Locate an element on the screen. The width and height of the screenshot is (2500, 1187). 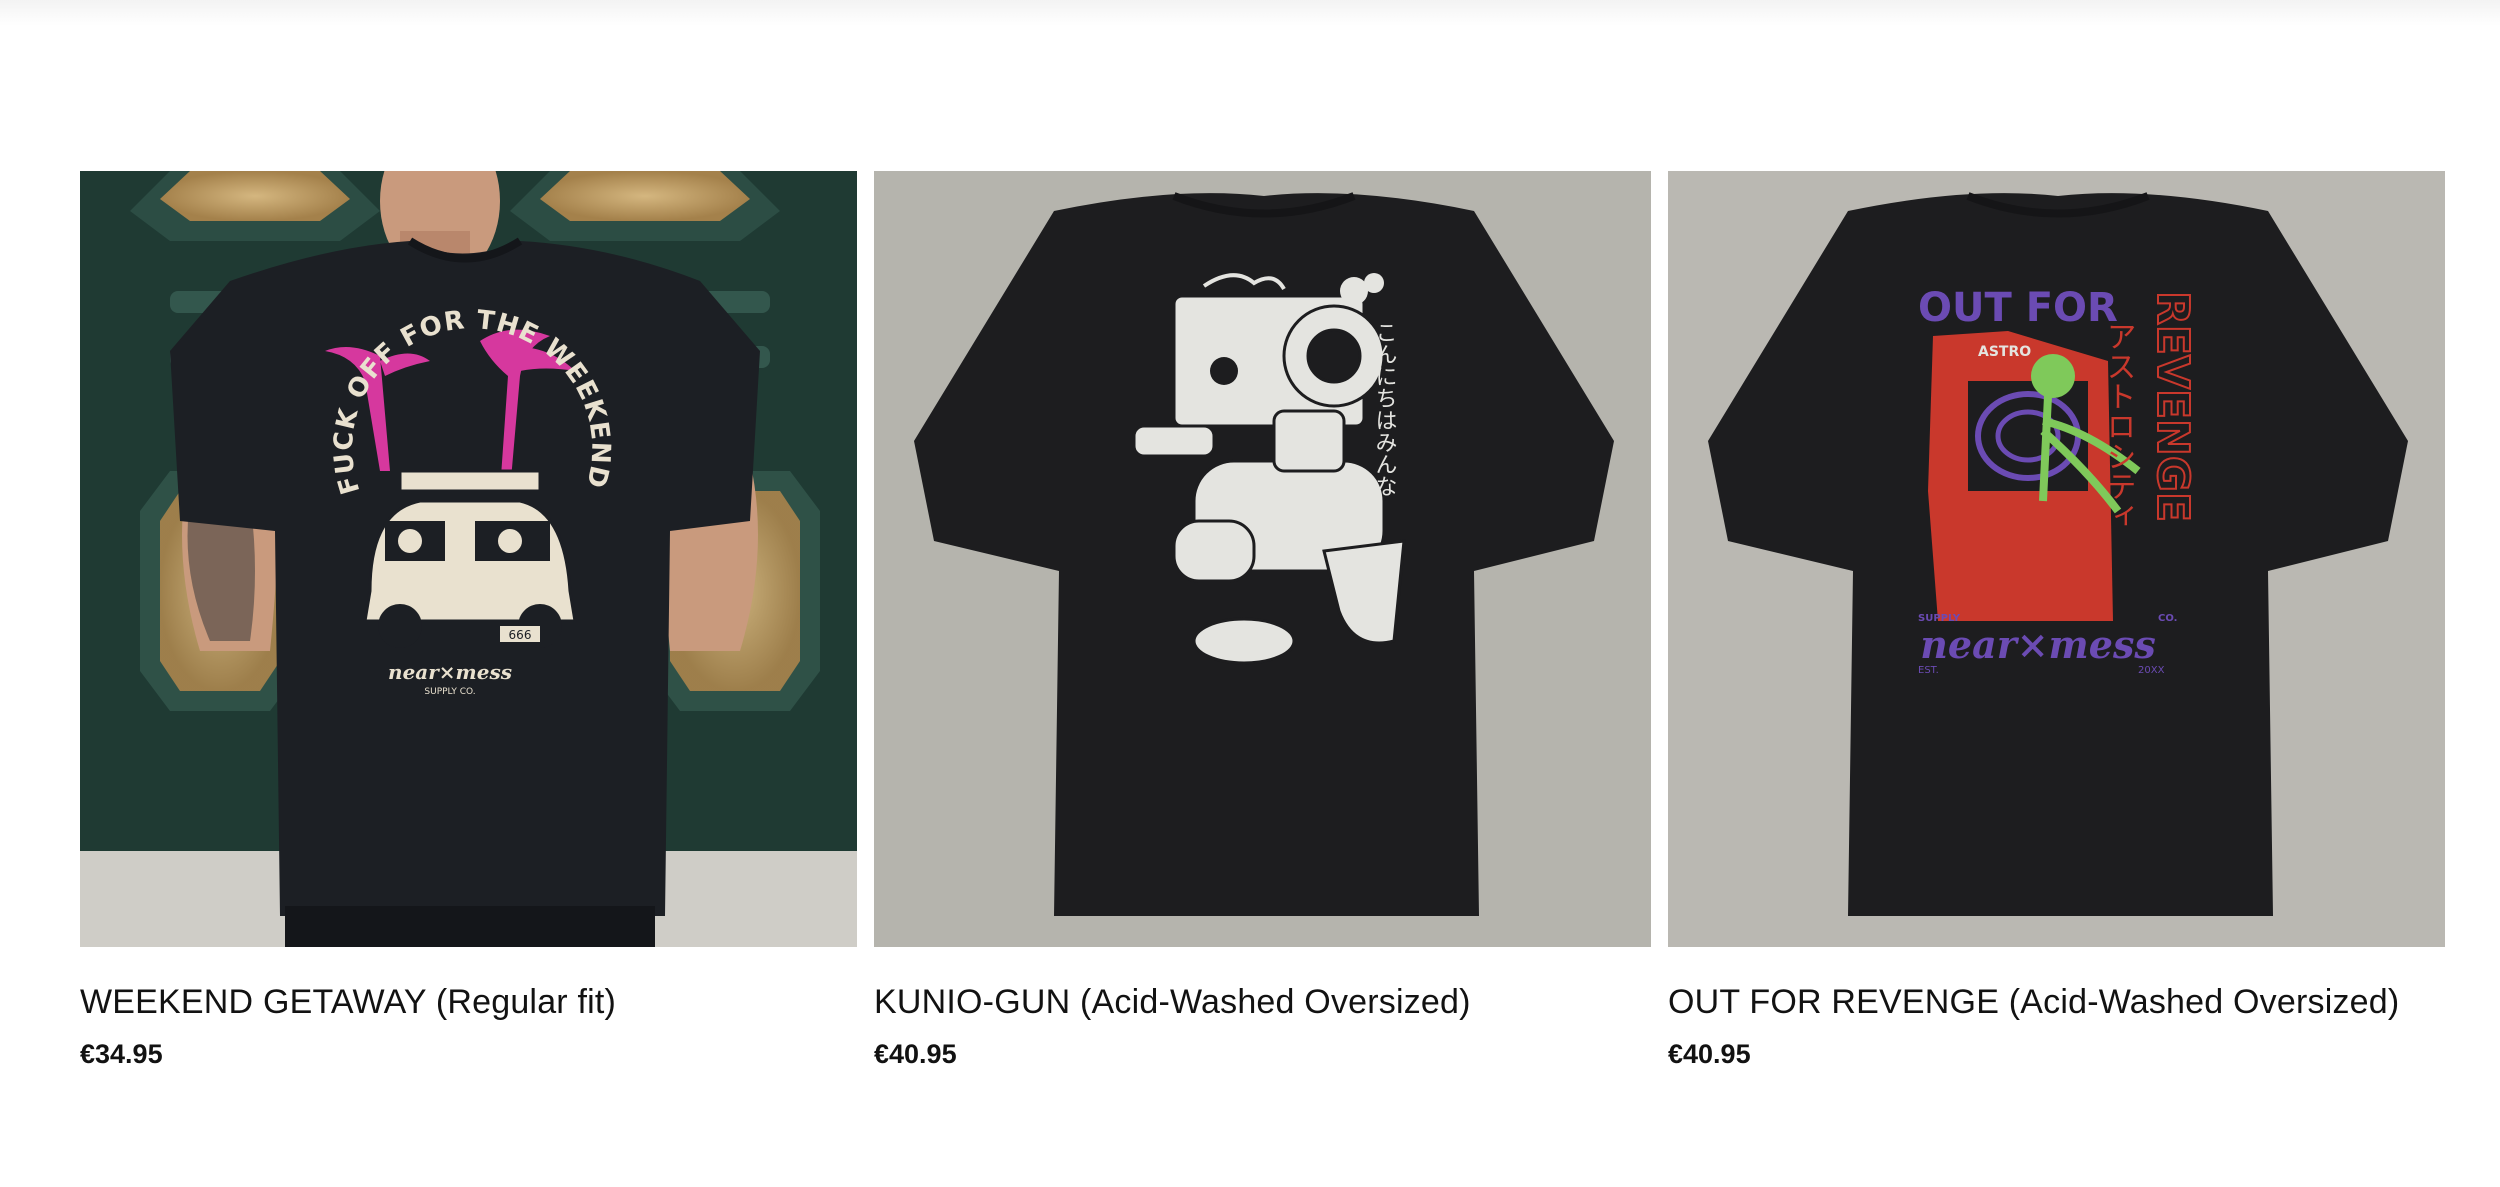
headline-text: OUT FOR is located at coordinates (2018, 308).